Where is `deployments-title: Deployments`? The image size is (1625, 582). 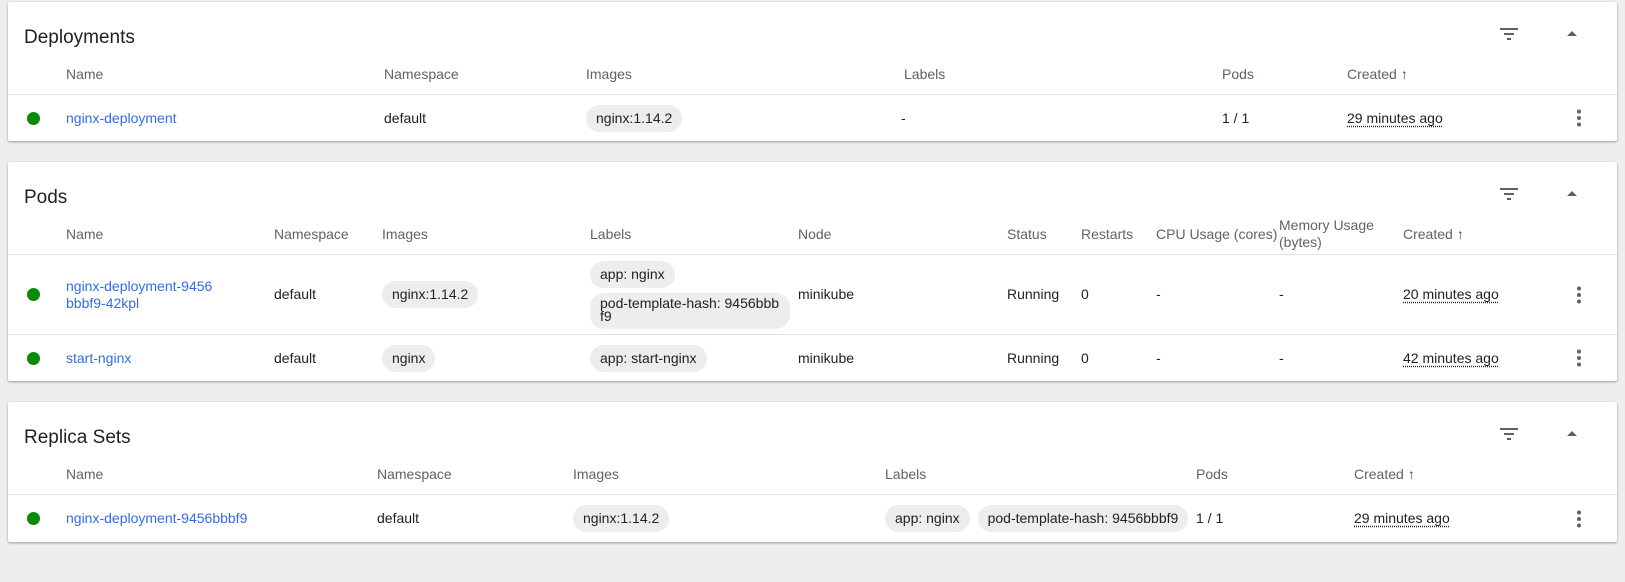
deployments-title: Deployments is located at coordinates (79, 37).